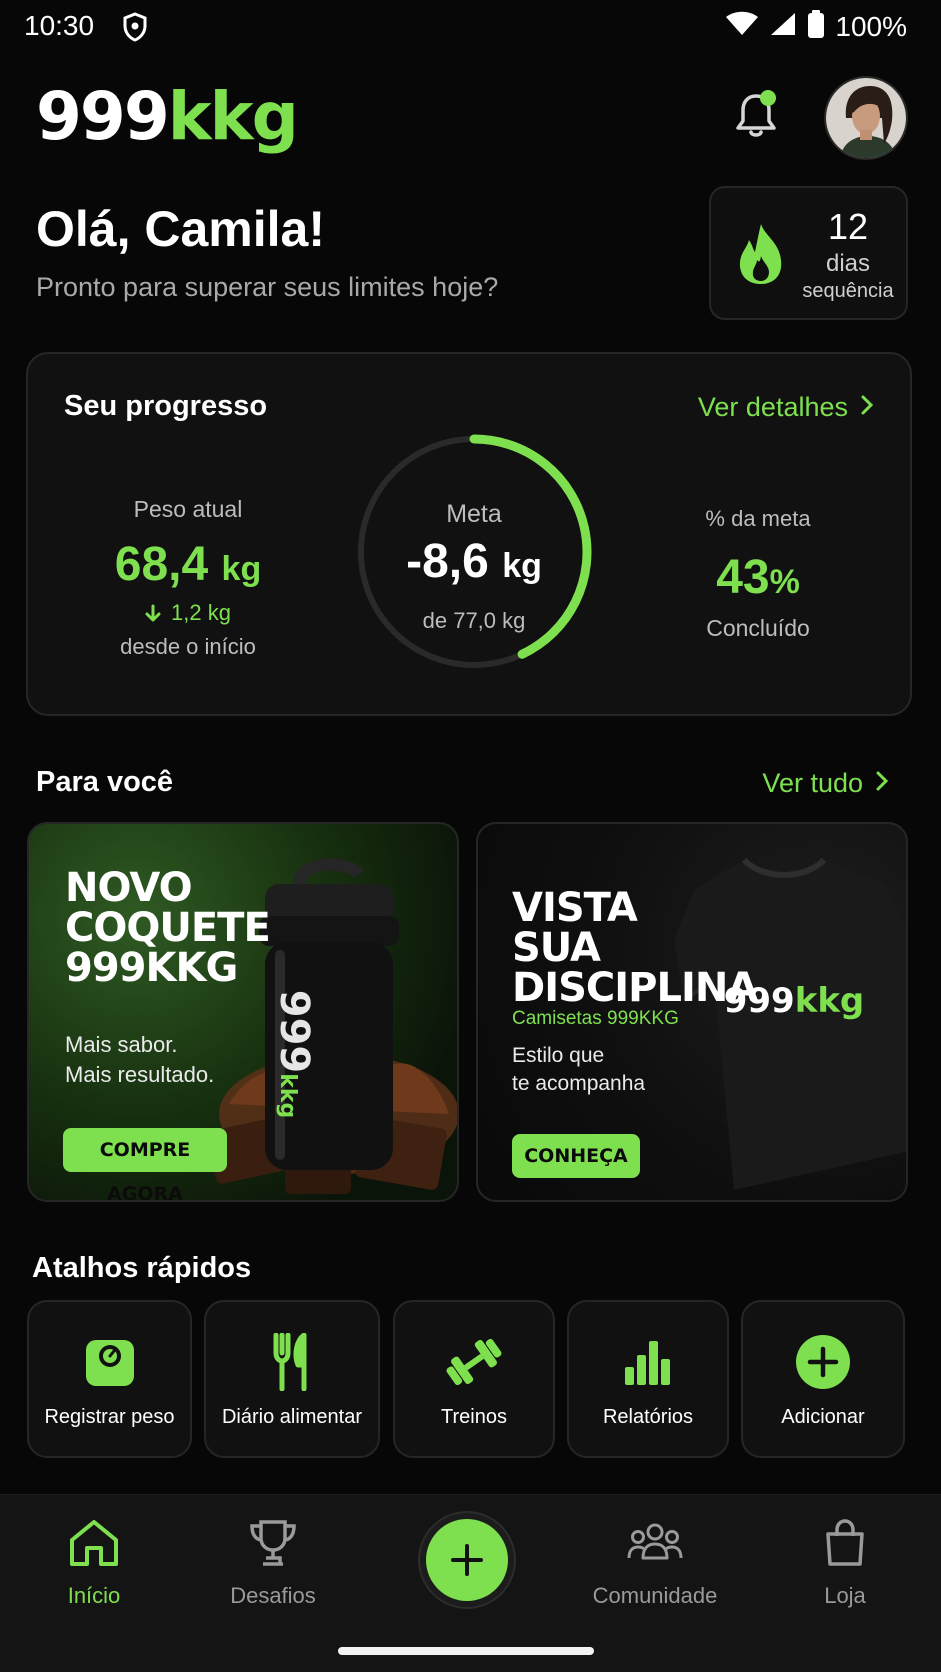  I want to click on home-indicator, so click(466, 1651).